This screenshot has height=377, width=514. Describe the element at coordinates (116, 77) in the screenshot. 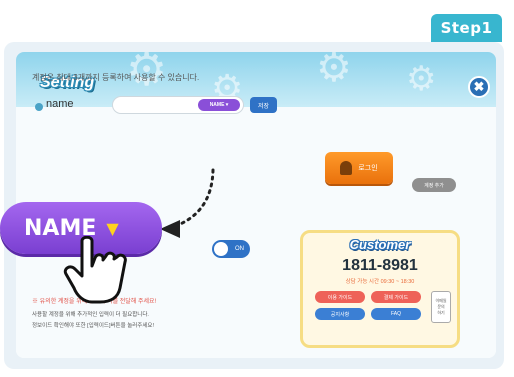

I see `account-info-text: 계정은 최대 3개까지 등록하여 사용할 수 있습니다.` at that location.